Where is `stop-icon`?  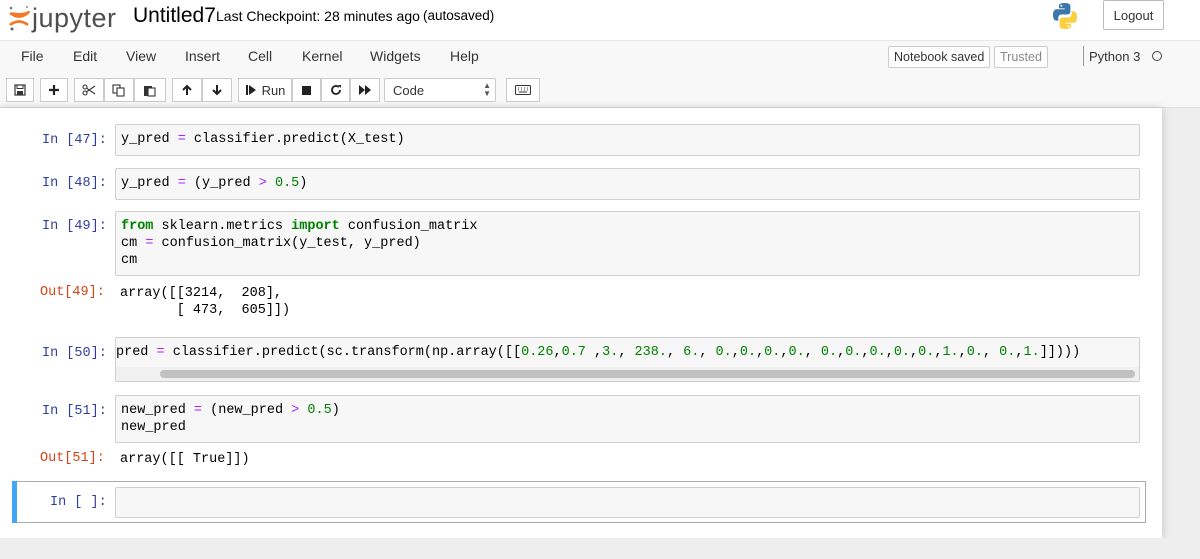
stop-icon is located at coordinates (306, 90).